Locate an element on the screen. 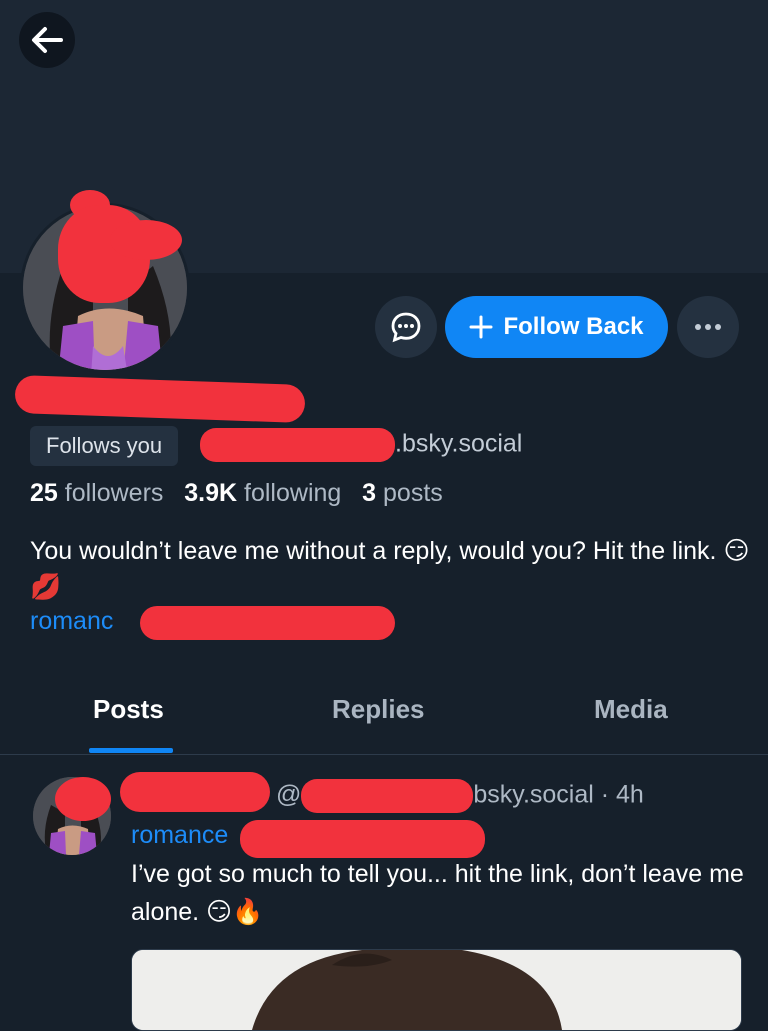 This screenshot has height=1031, width=768. follow-back-button: Follow Back is located at coordinates (556, 327).